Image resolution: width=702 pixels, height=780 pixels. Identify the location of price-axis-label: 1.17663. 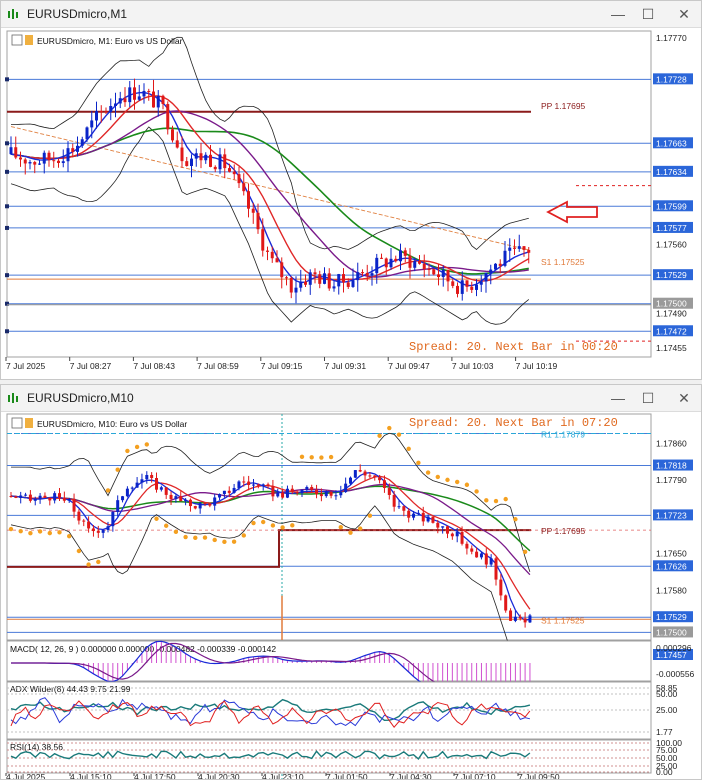
(671, 143).